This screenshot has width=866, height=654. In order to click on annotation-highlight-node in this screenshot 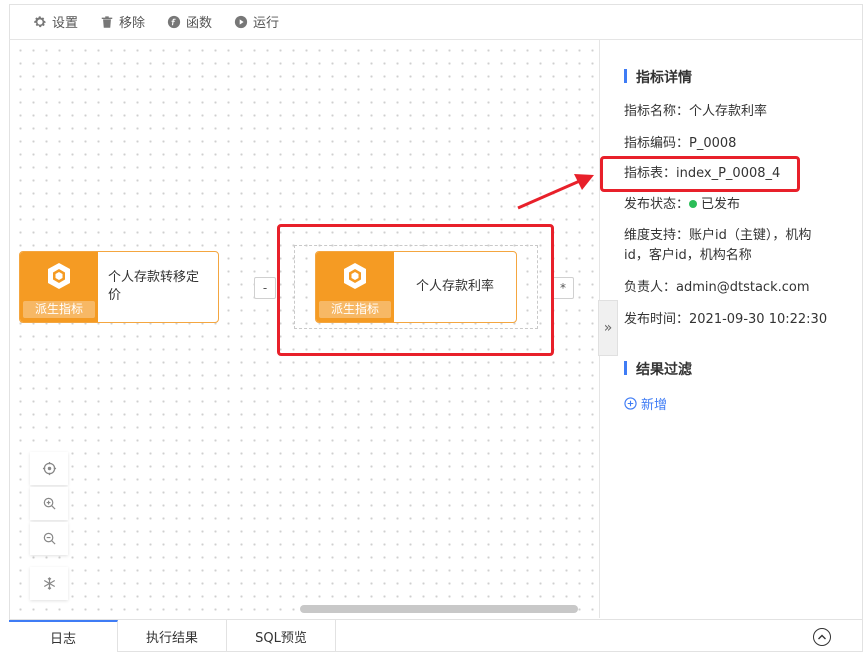, I will do `click(415, 290)`.